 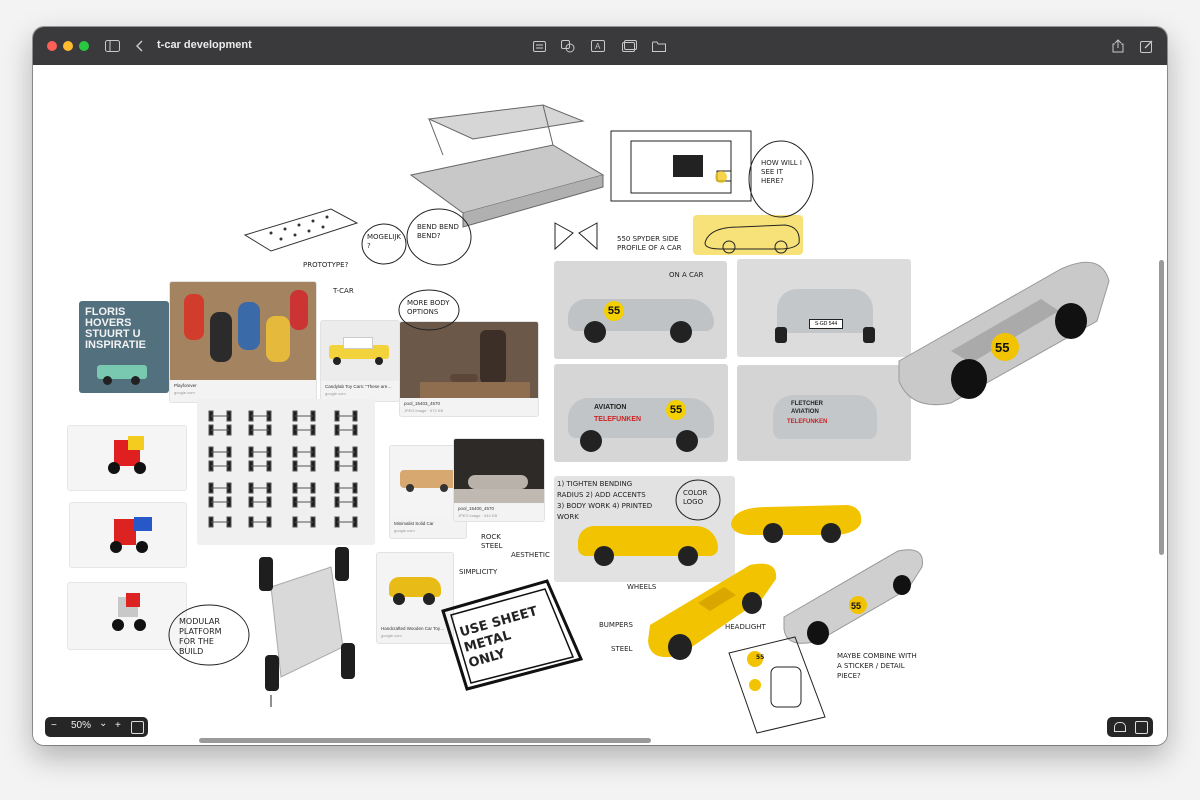 I want to click on candylab-image, so click(x=360, y=351).